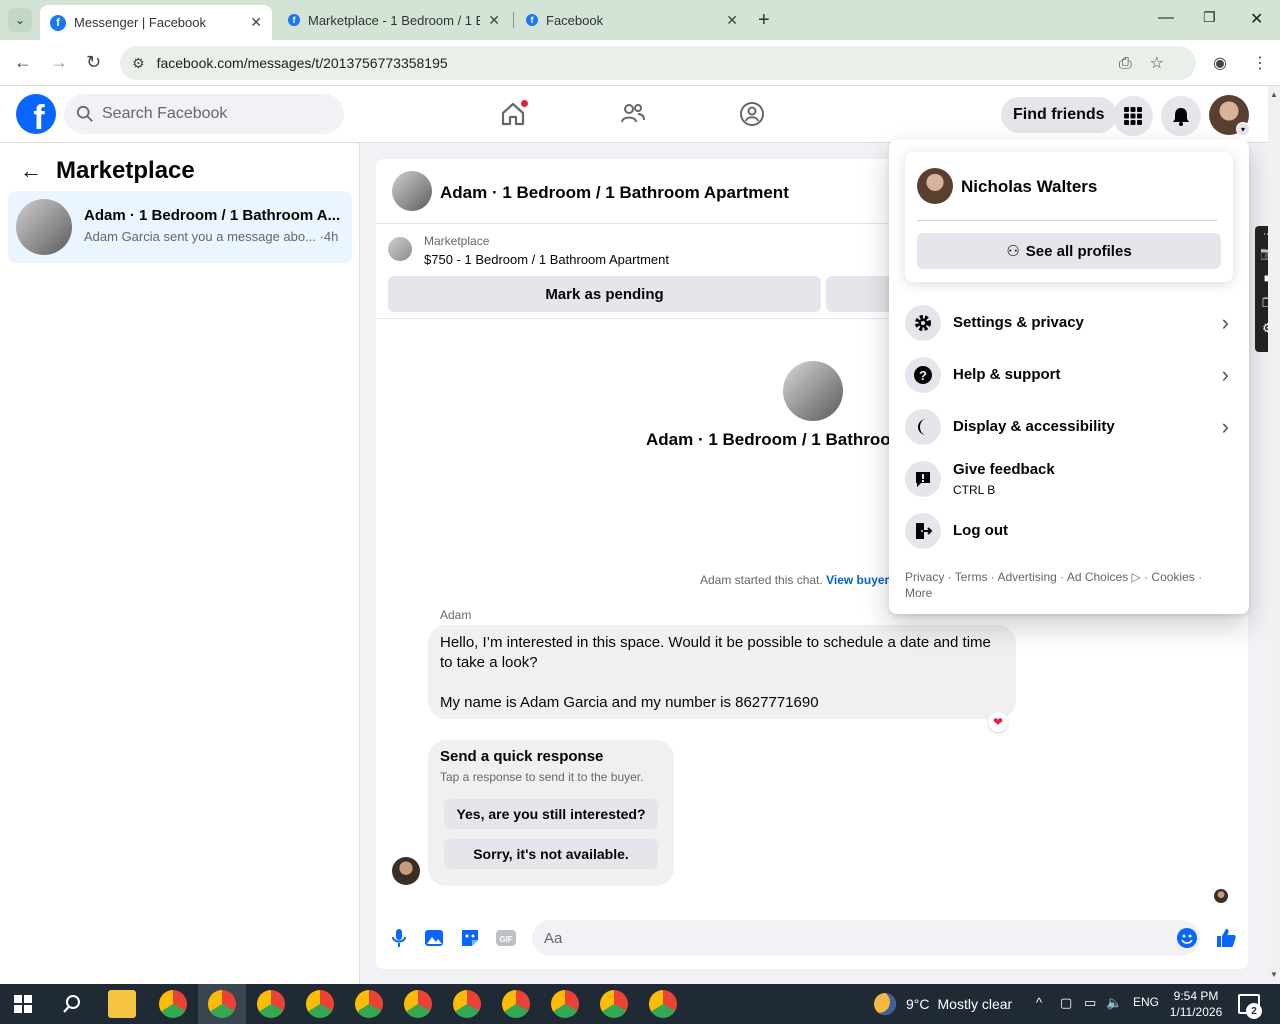 This screenshot has width=1280, height=1024. Describe the element at coordinates (1274, 94) in the screenshot. I see `scroll-up-icon: ▲` at that location.